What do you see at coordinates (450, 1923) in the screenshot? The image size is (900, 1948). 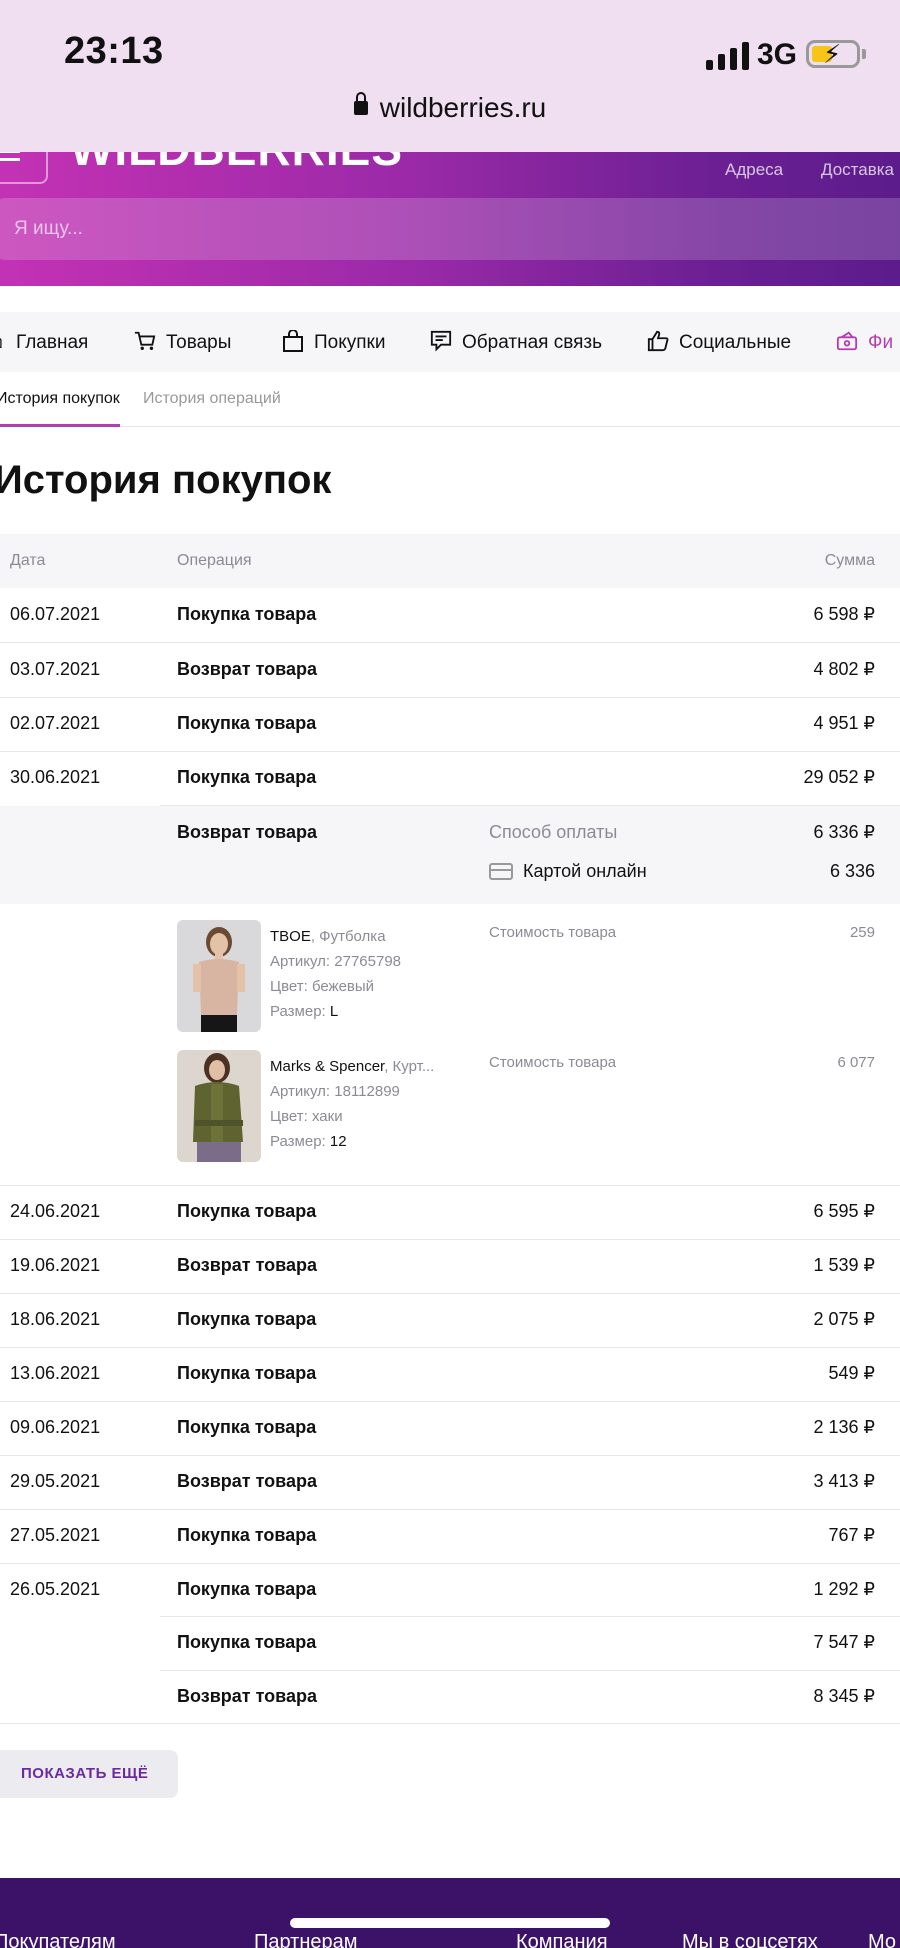 I see `home-indicator` at bounding box center [450, 1923].